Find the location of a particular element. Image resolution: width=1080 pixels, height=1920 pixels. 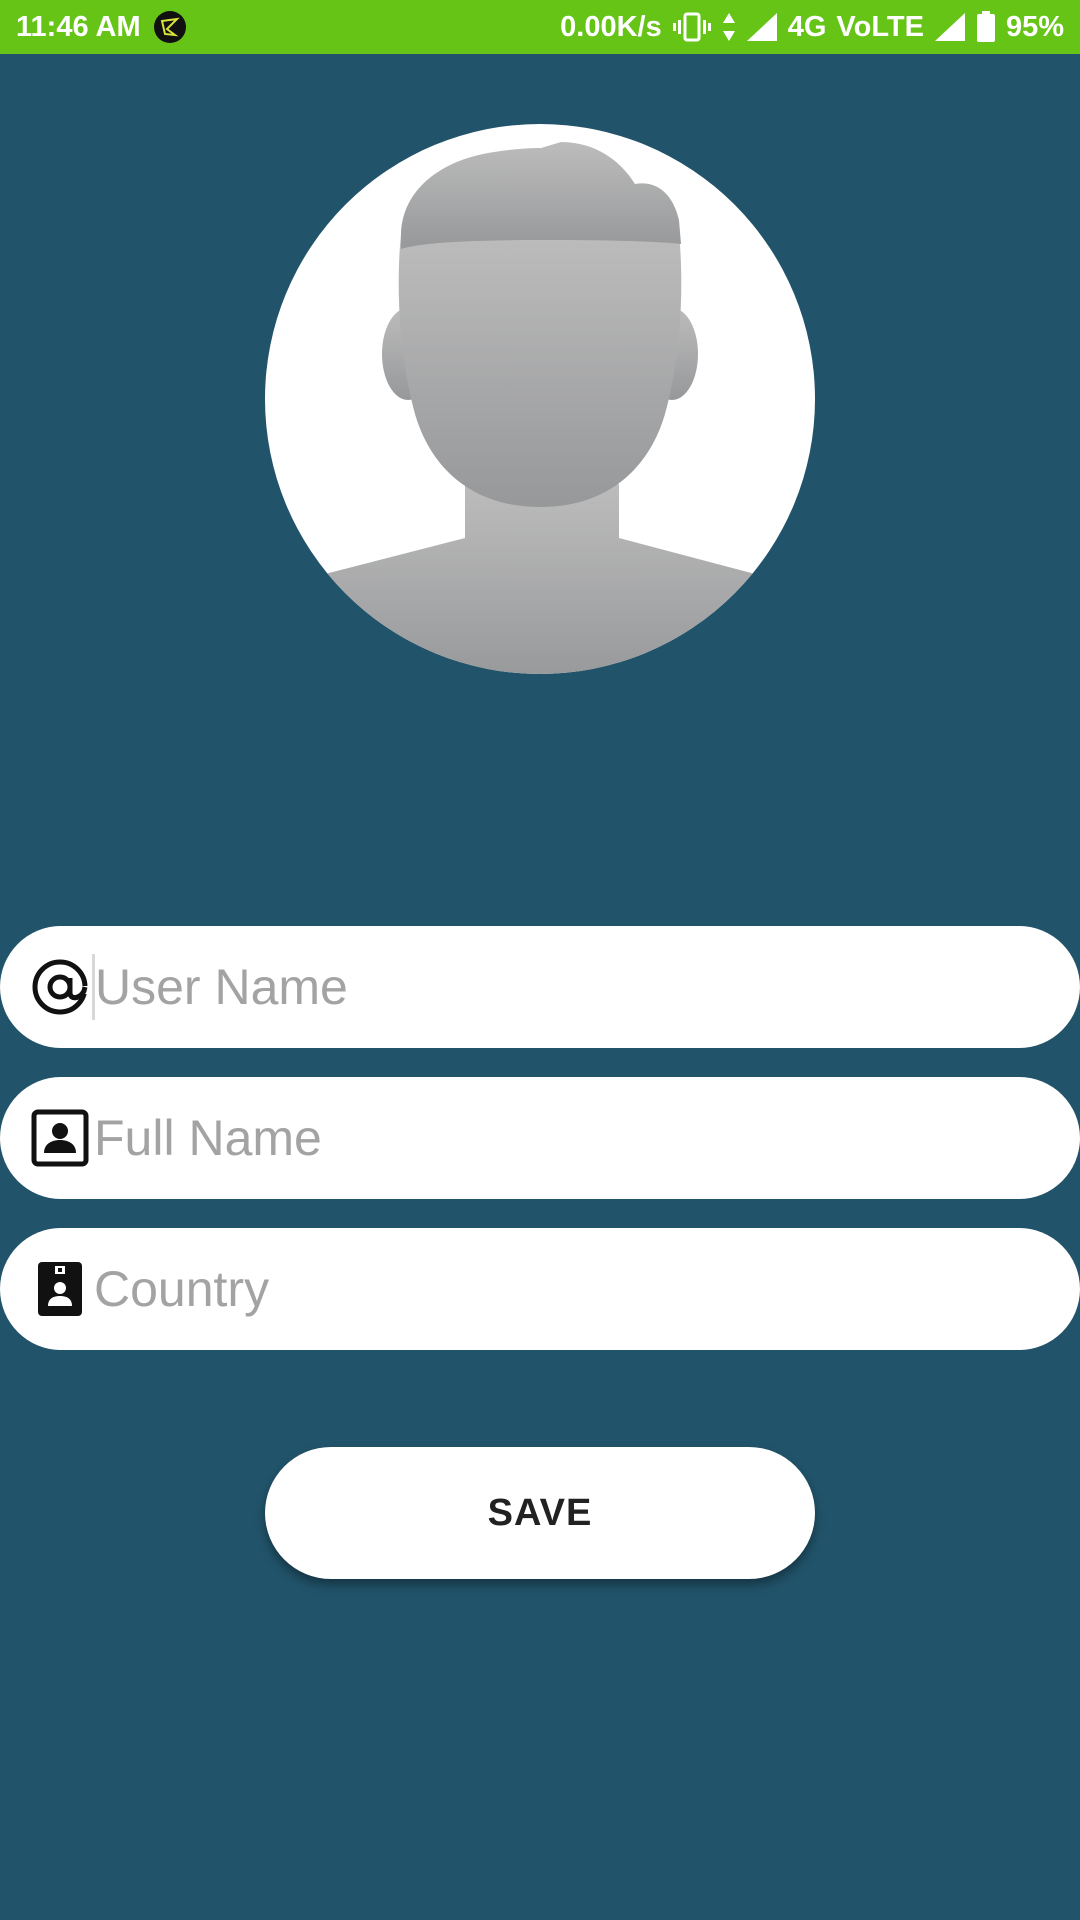

country-field is located at coordinates (540, 1289).